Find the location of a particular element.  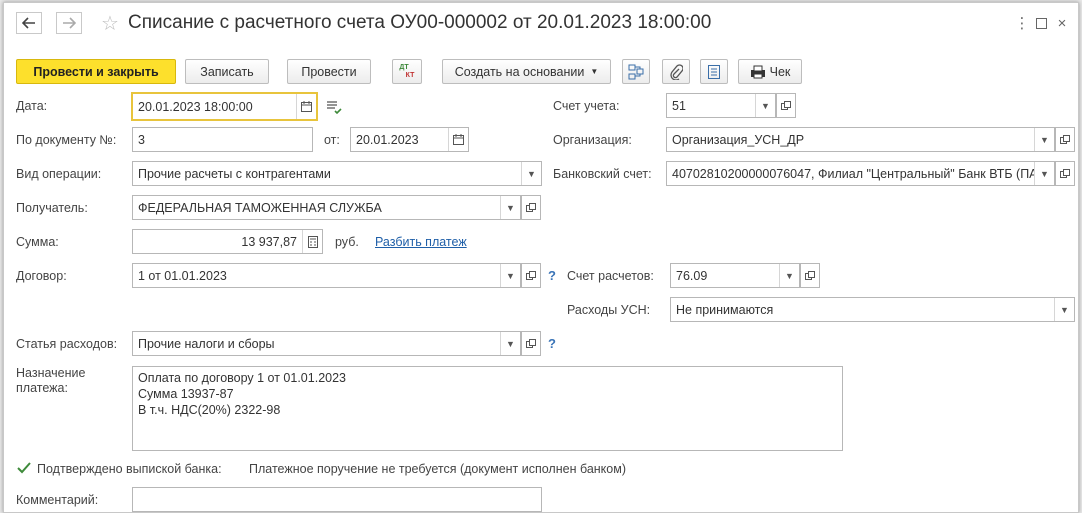

calculator-icon is located at coordinates (312, 241).